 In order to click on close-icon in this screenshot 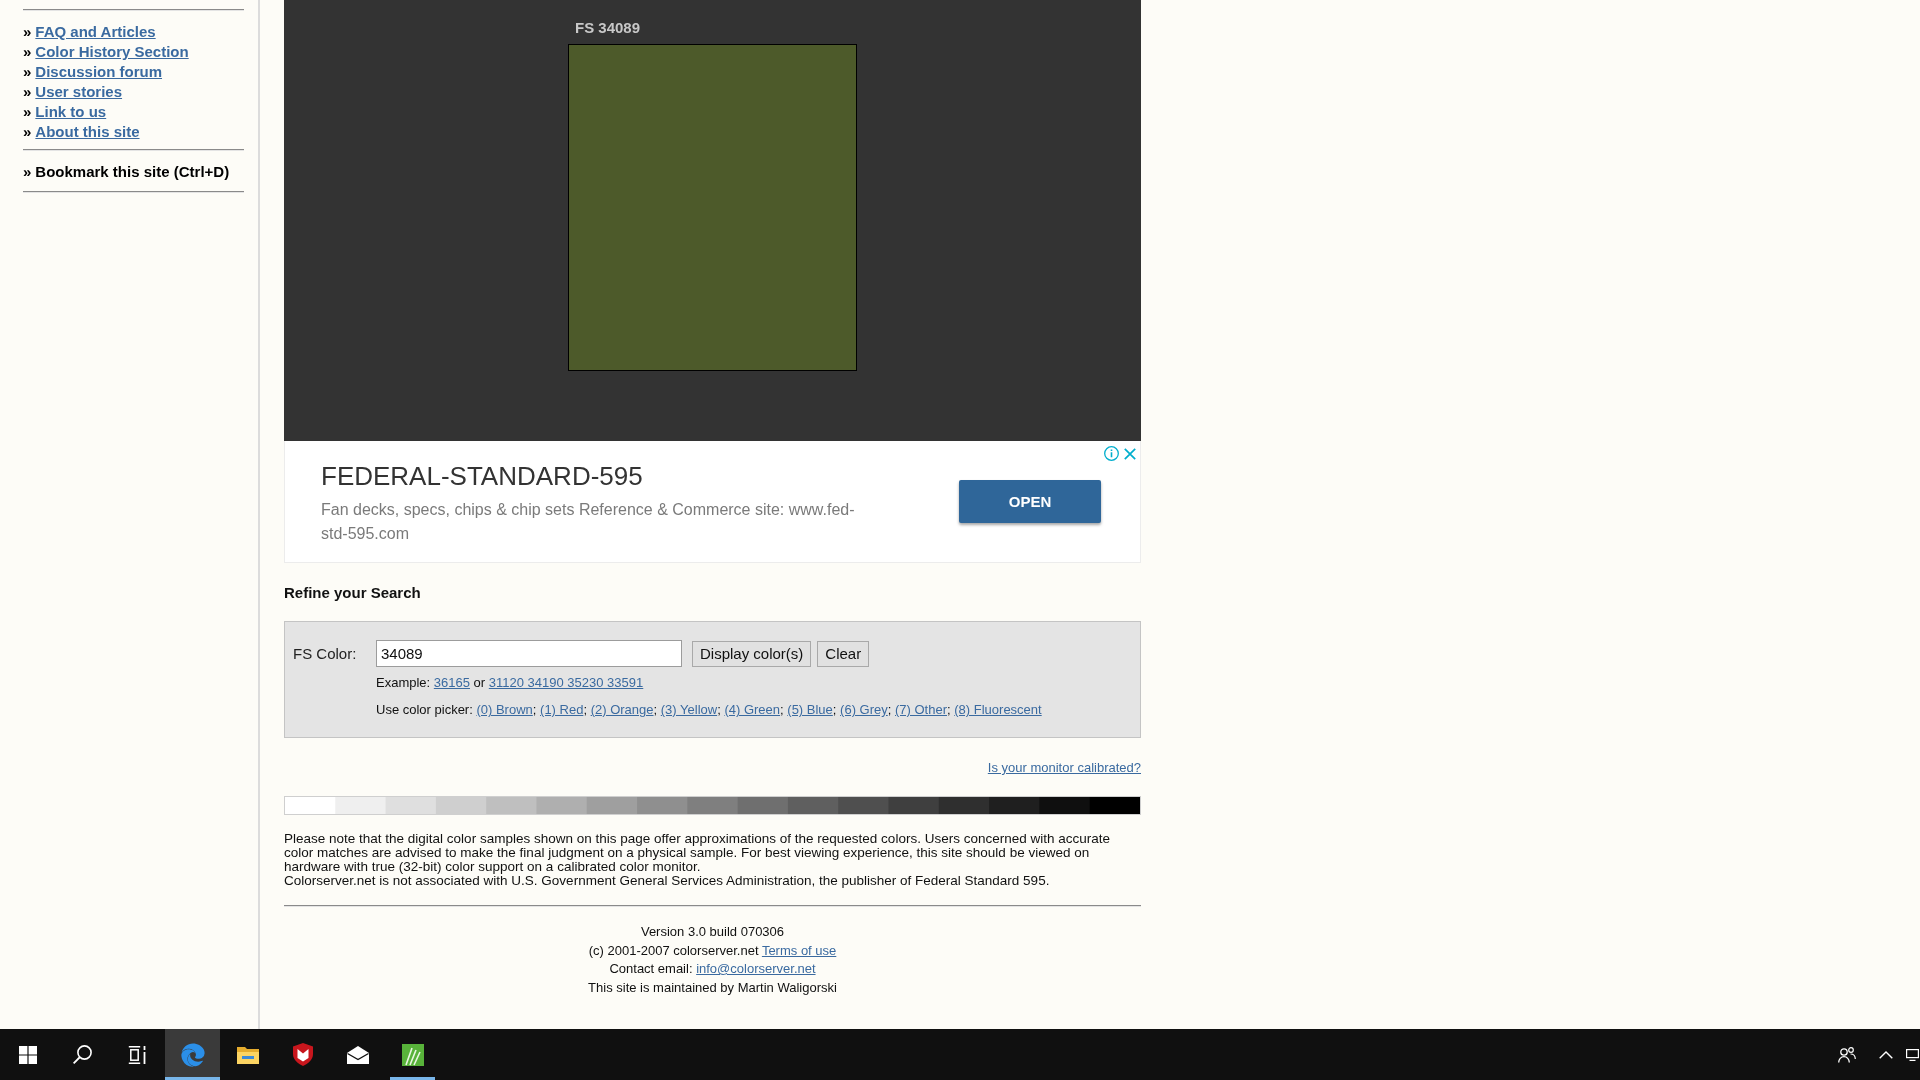, I will do `click(1130, 453)`.